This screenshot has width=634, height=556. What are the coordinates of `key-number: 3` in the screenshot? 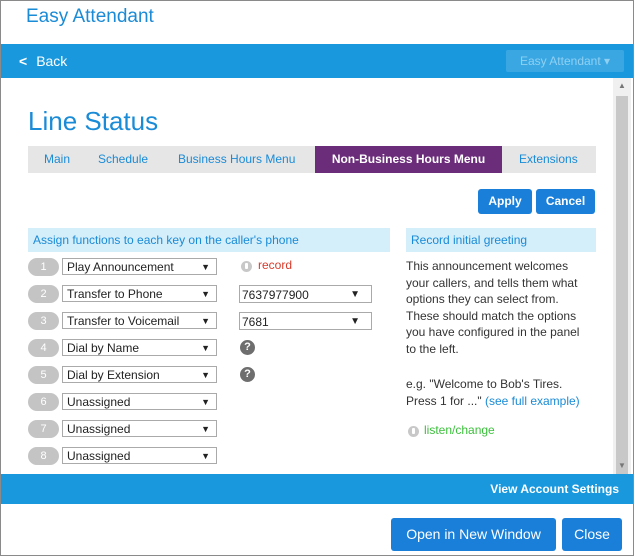 It's located at (43, 321).